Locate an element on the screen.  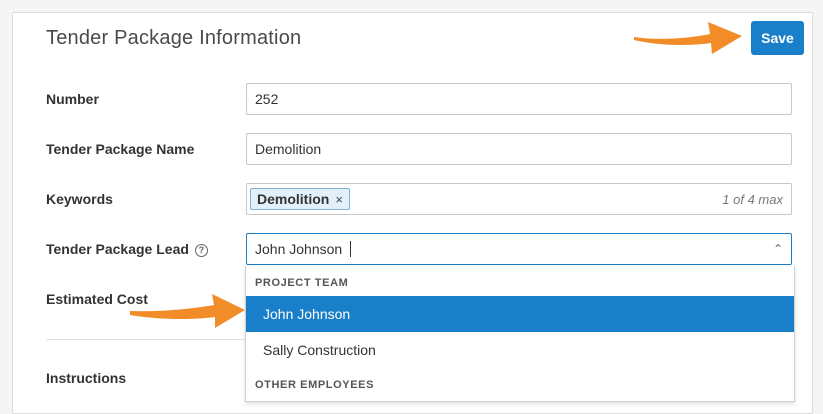
option-john-johnson: John Johnson is located at coordinates (520, 314).